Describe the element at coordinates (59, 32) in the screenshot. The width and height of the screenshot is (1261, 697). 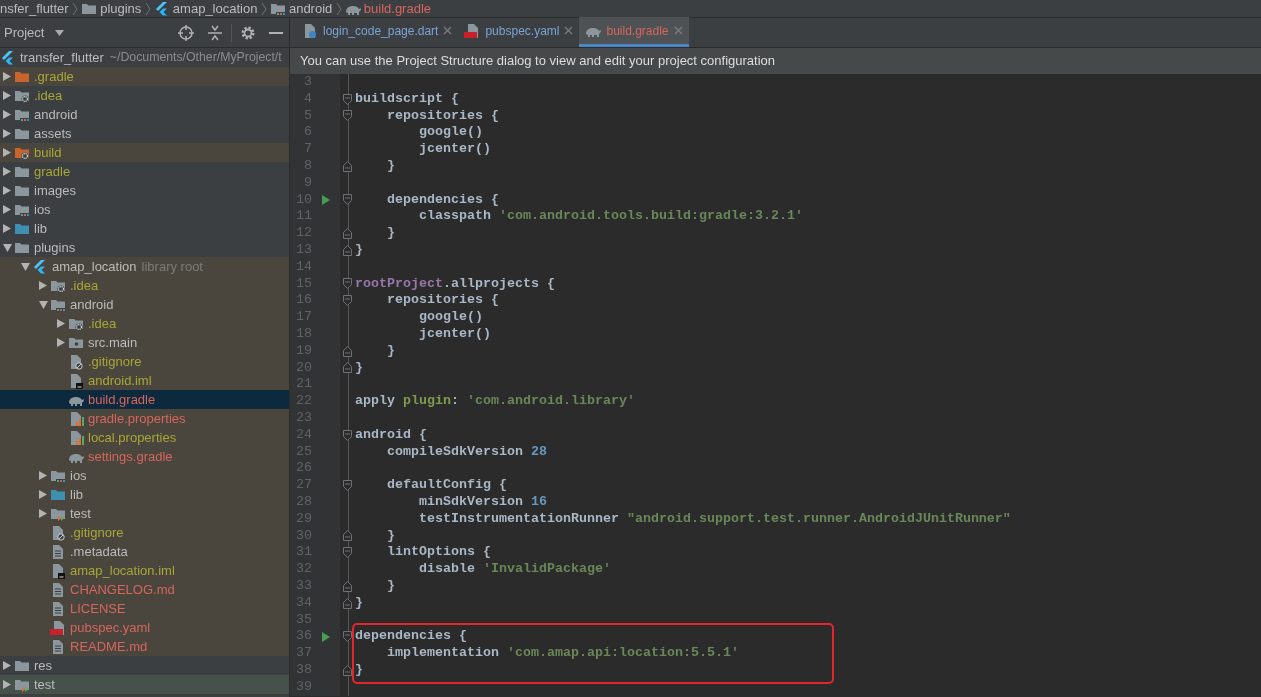
I see `caret-icon` at that location.